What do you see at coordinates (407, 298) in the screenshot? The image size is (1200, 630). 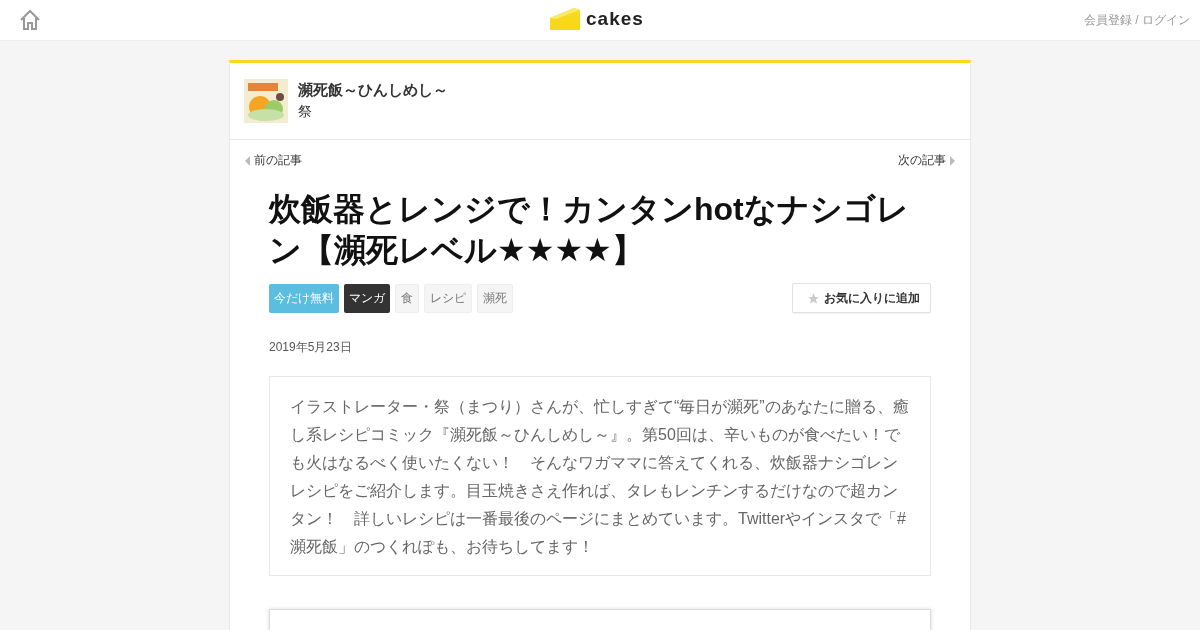 I see `tag: 食` at bounding box center [407, 298].